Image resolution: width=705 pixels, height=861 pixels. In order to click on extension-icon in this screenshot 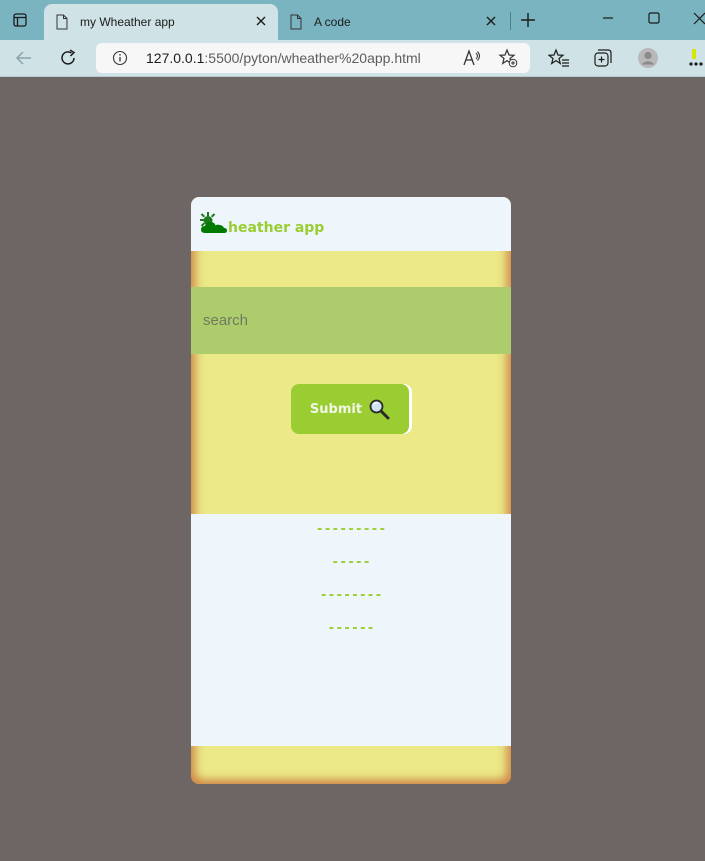, I will do `click(694, 58)`.